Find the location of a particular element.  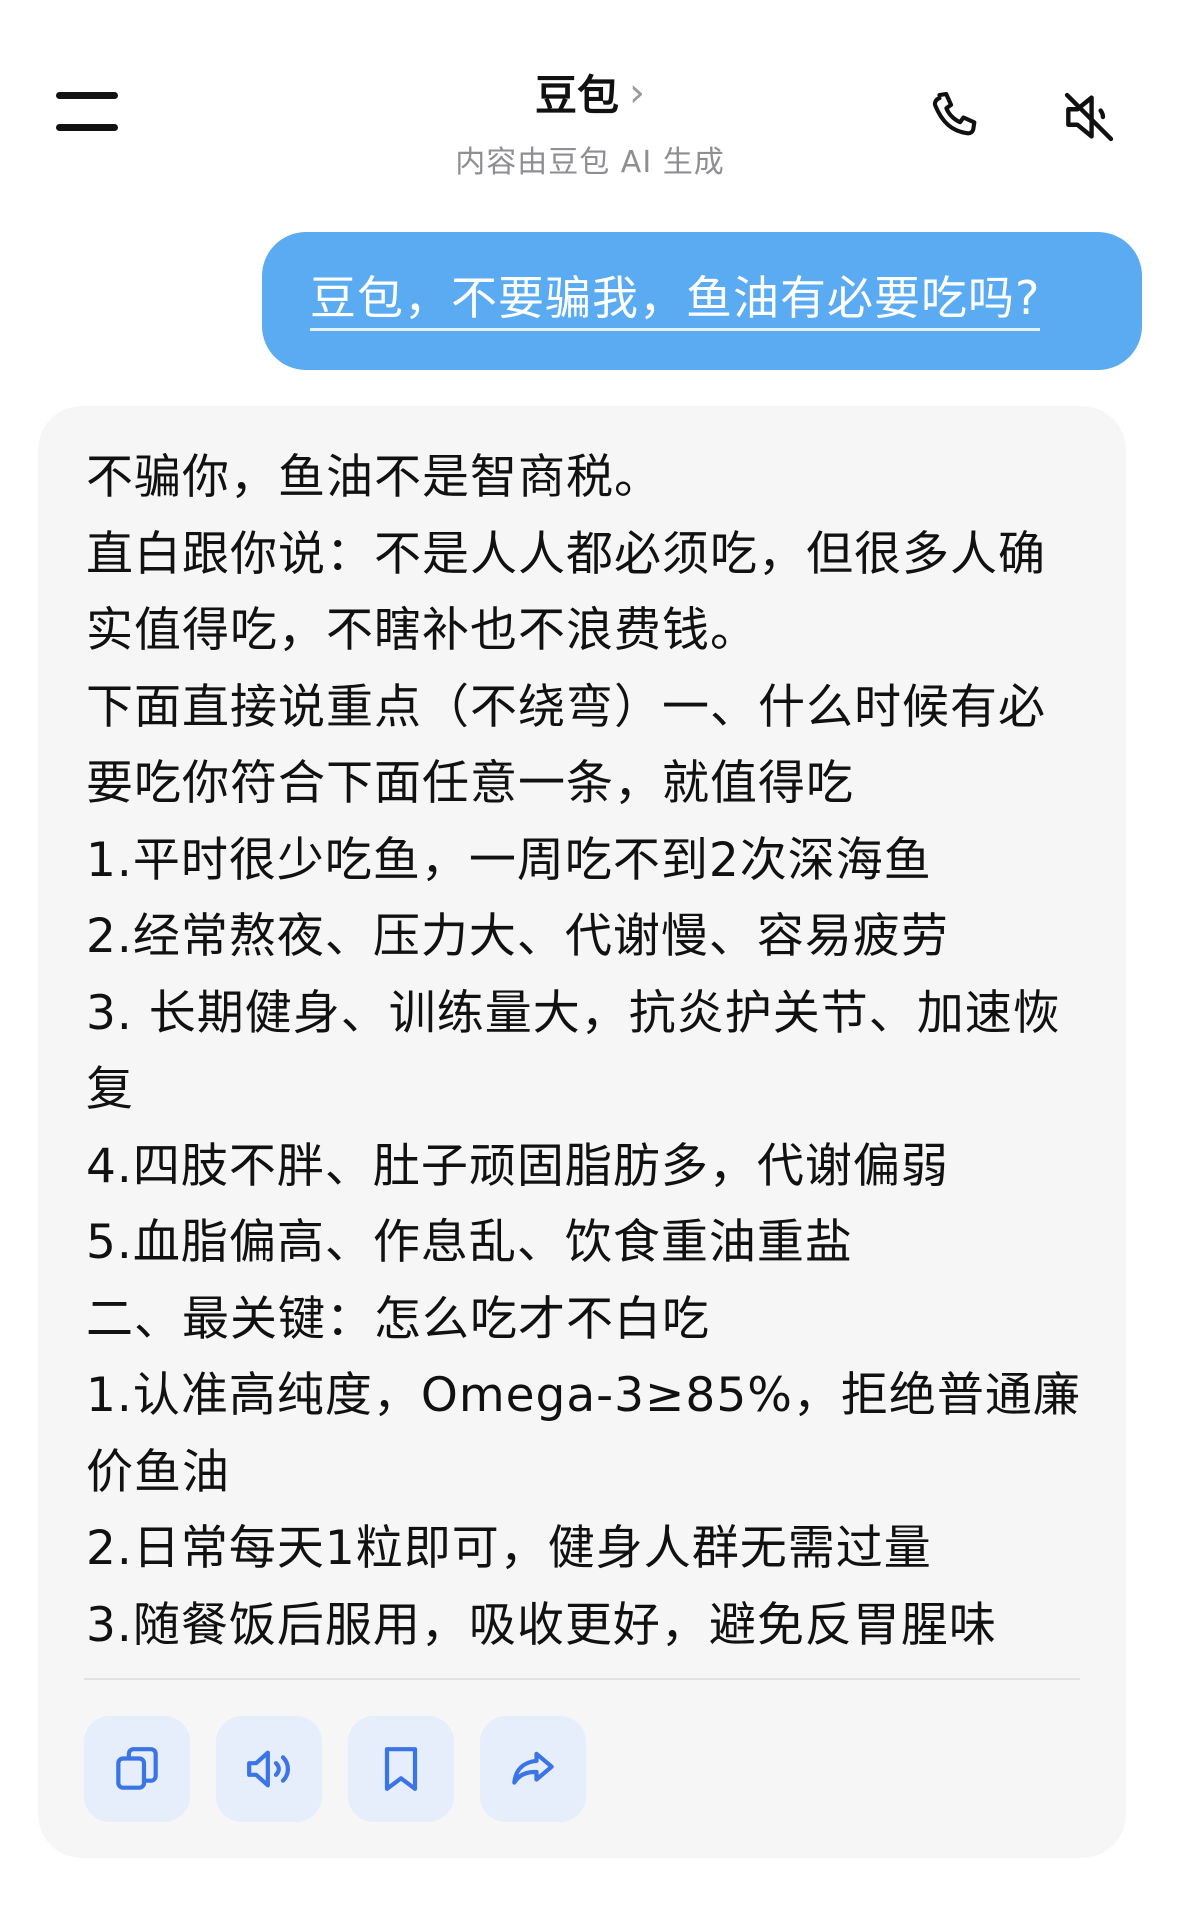

top-bar: 豆包 › 内容由豆包 AI 生成 is located at coordinates (590, 100).